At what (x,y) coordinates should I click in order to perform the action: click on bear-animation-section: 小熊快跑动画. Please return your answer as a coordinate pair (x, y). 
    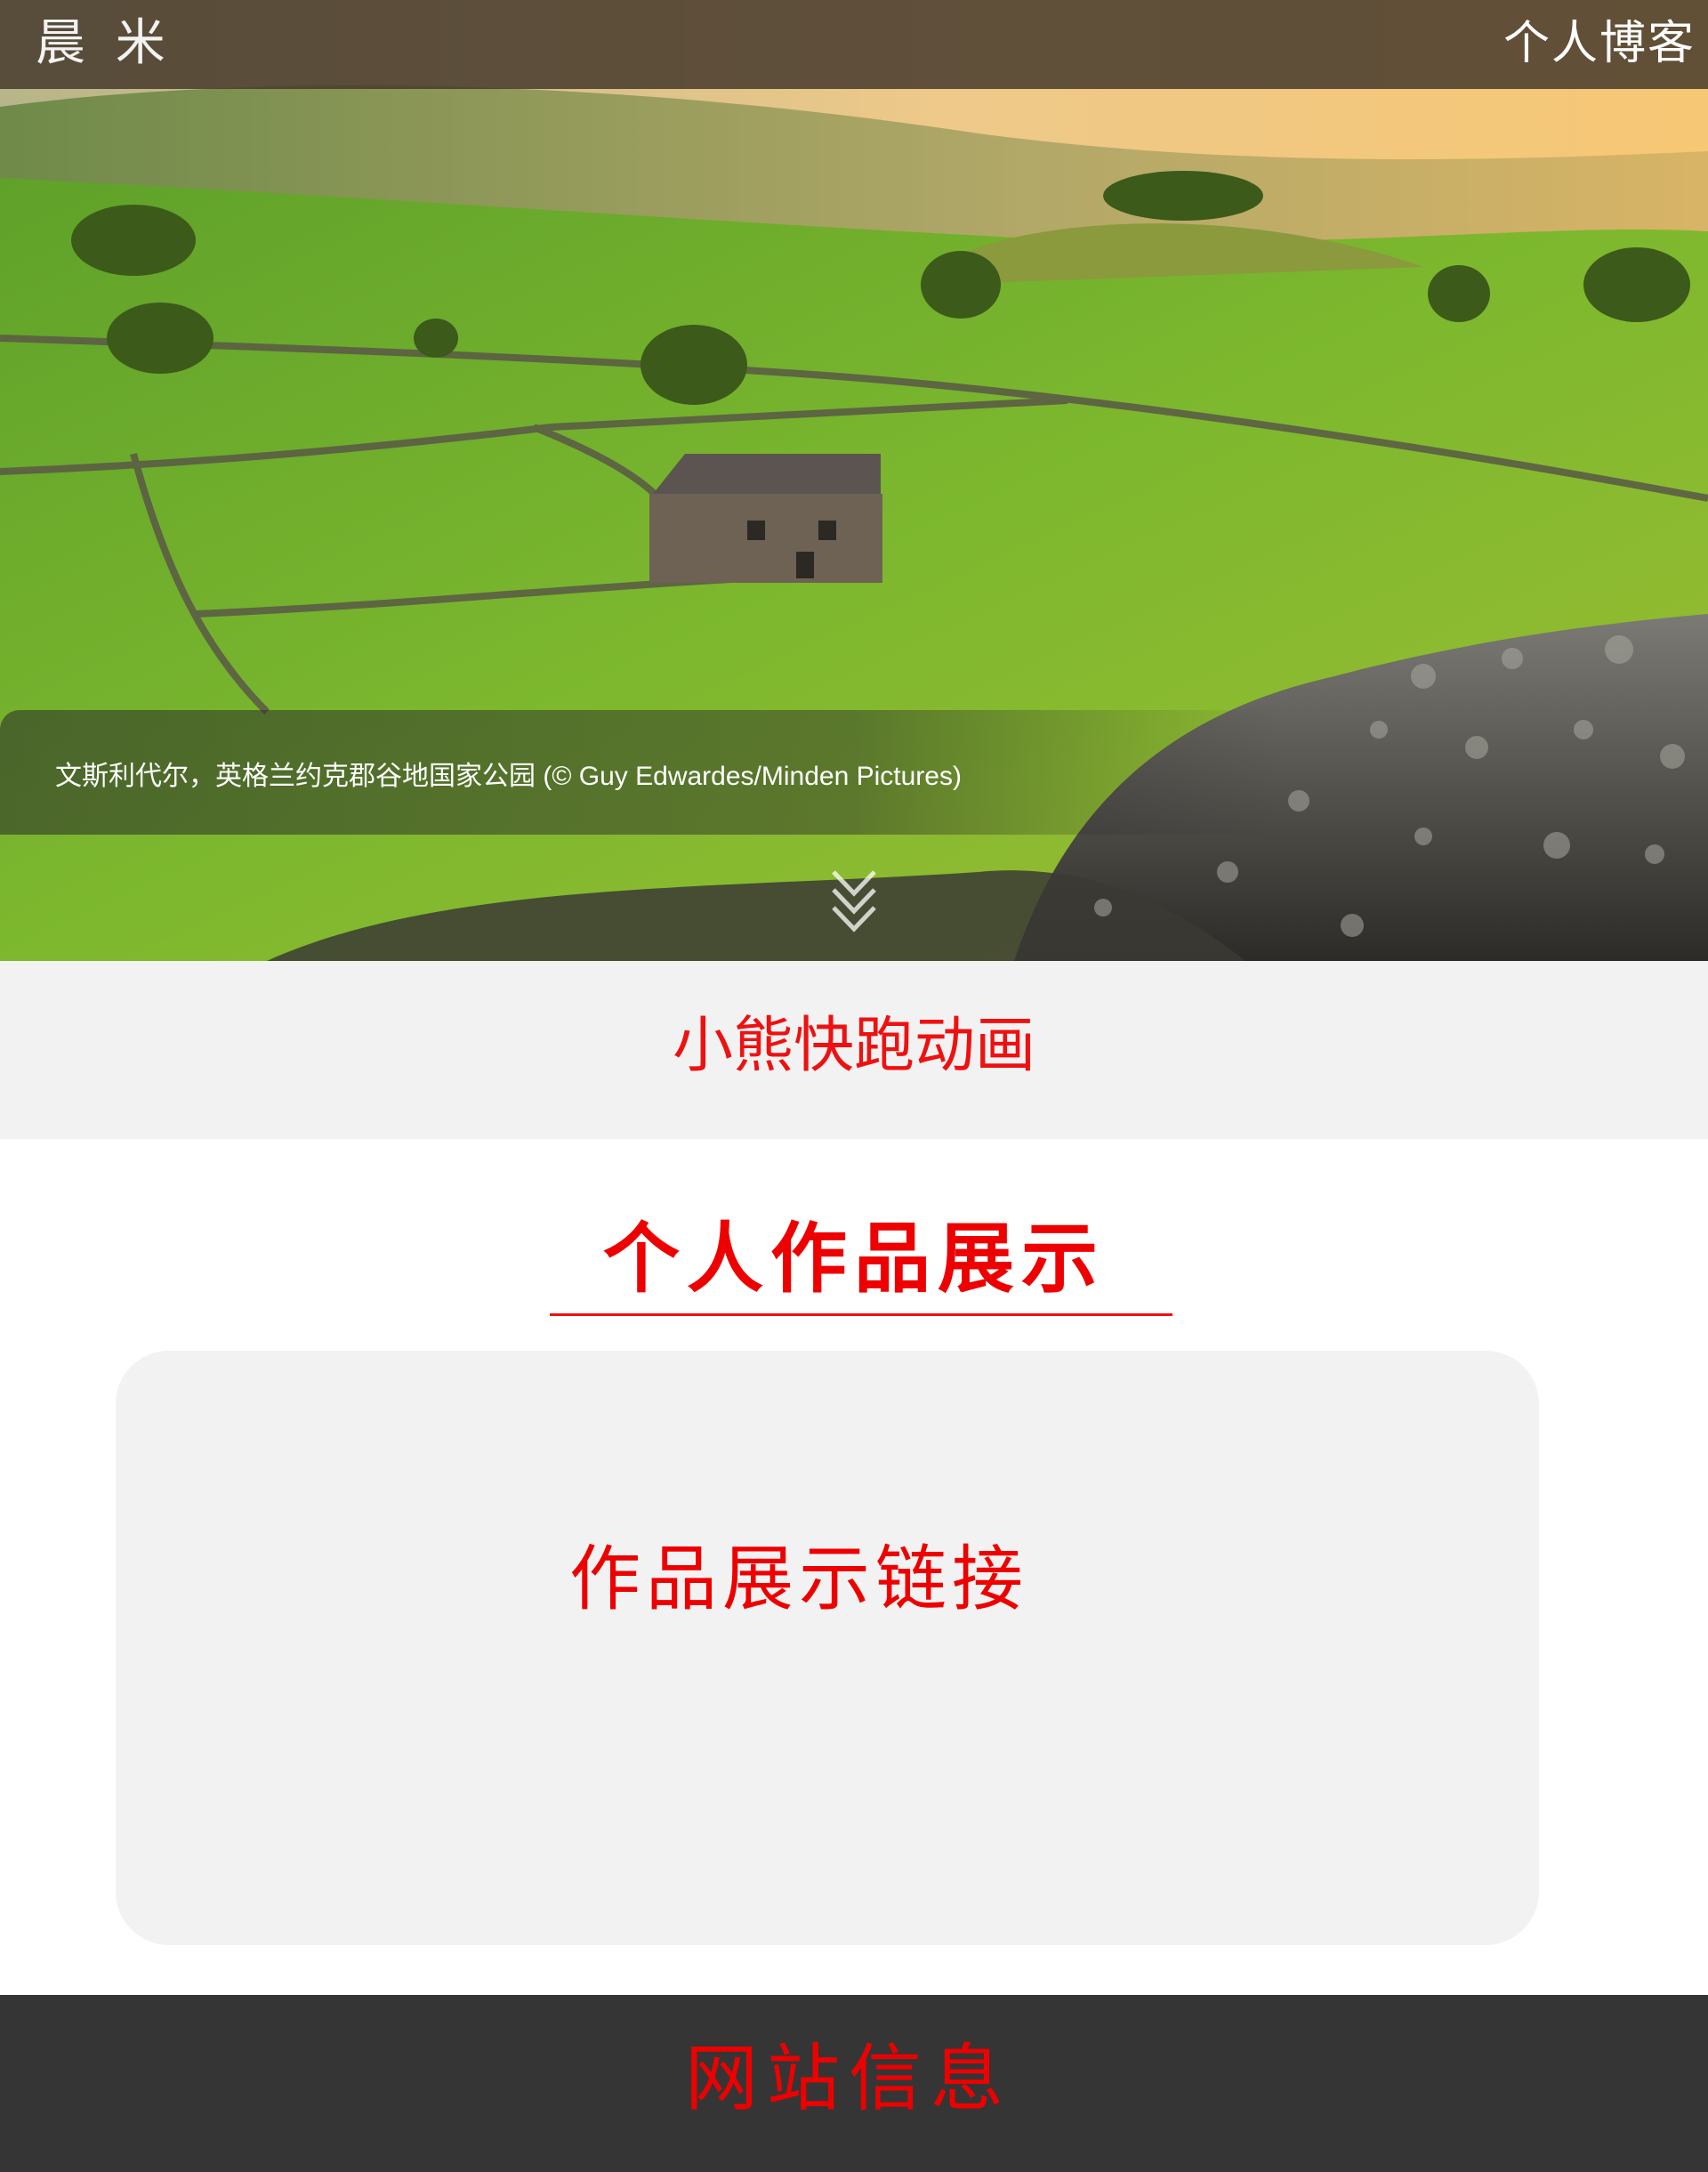
    Looking at the image, I should click on (854, 1050).